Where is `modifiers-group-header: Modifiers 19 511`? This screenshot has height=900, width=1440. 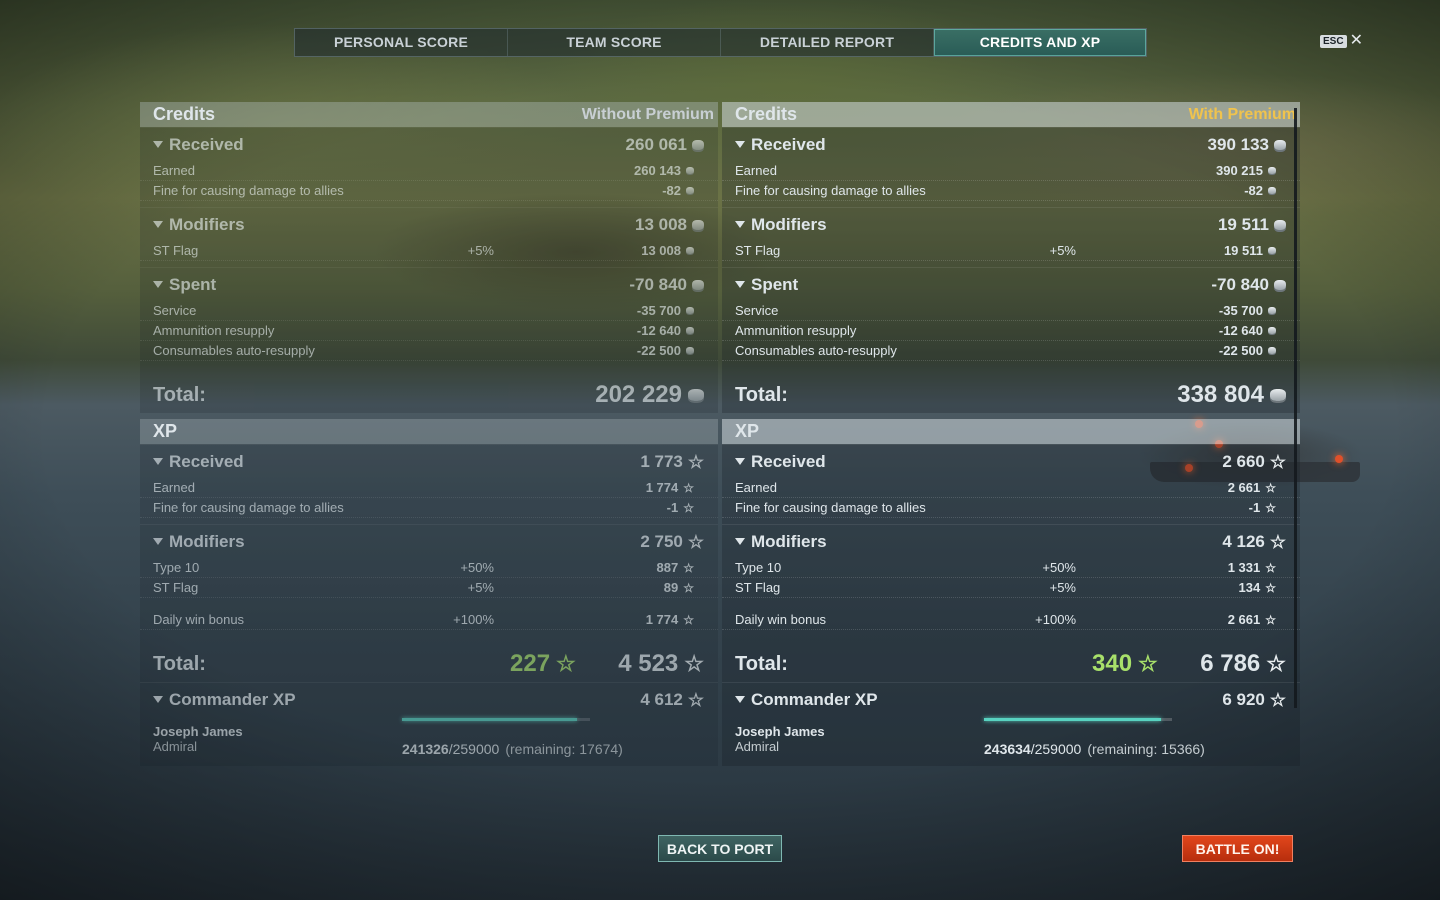 modifiers-group-header: Modifiers 19 511 is located at coordinates (1011, 224).